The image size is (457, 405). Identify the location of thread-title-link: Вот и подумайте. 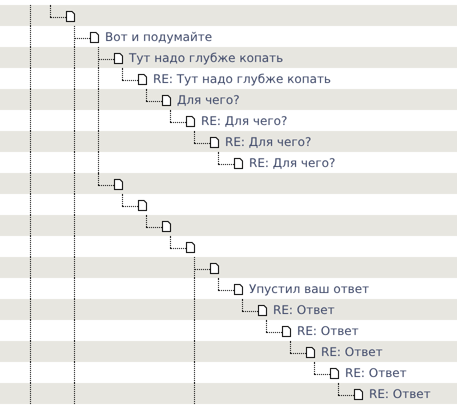
(158, 37).